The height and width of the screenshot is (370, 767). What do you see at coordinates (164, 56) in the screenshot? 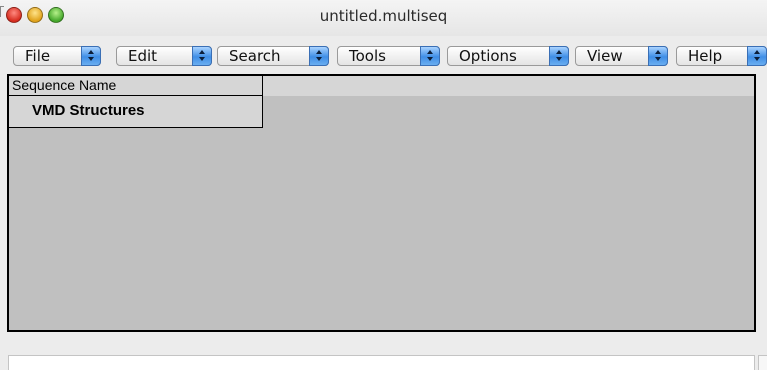
I see `edit-menu-button: Edit` at bounding box center [164, 56].